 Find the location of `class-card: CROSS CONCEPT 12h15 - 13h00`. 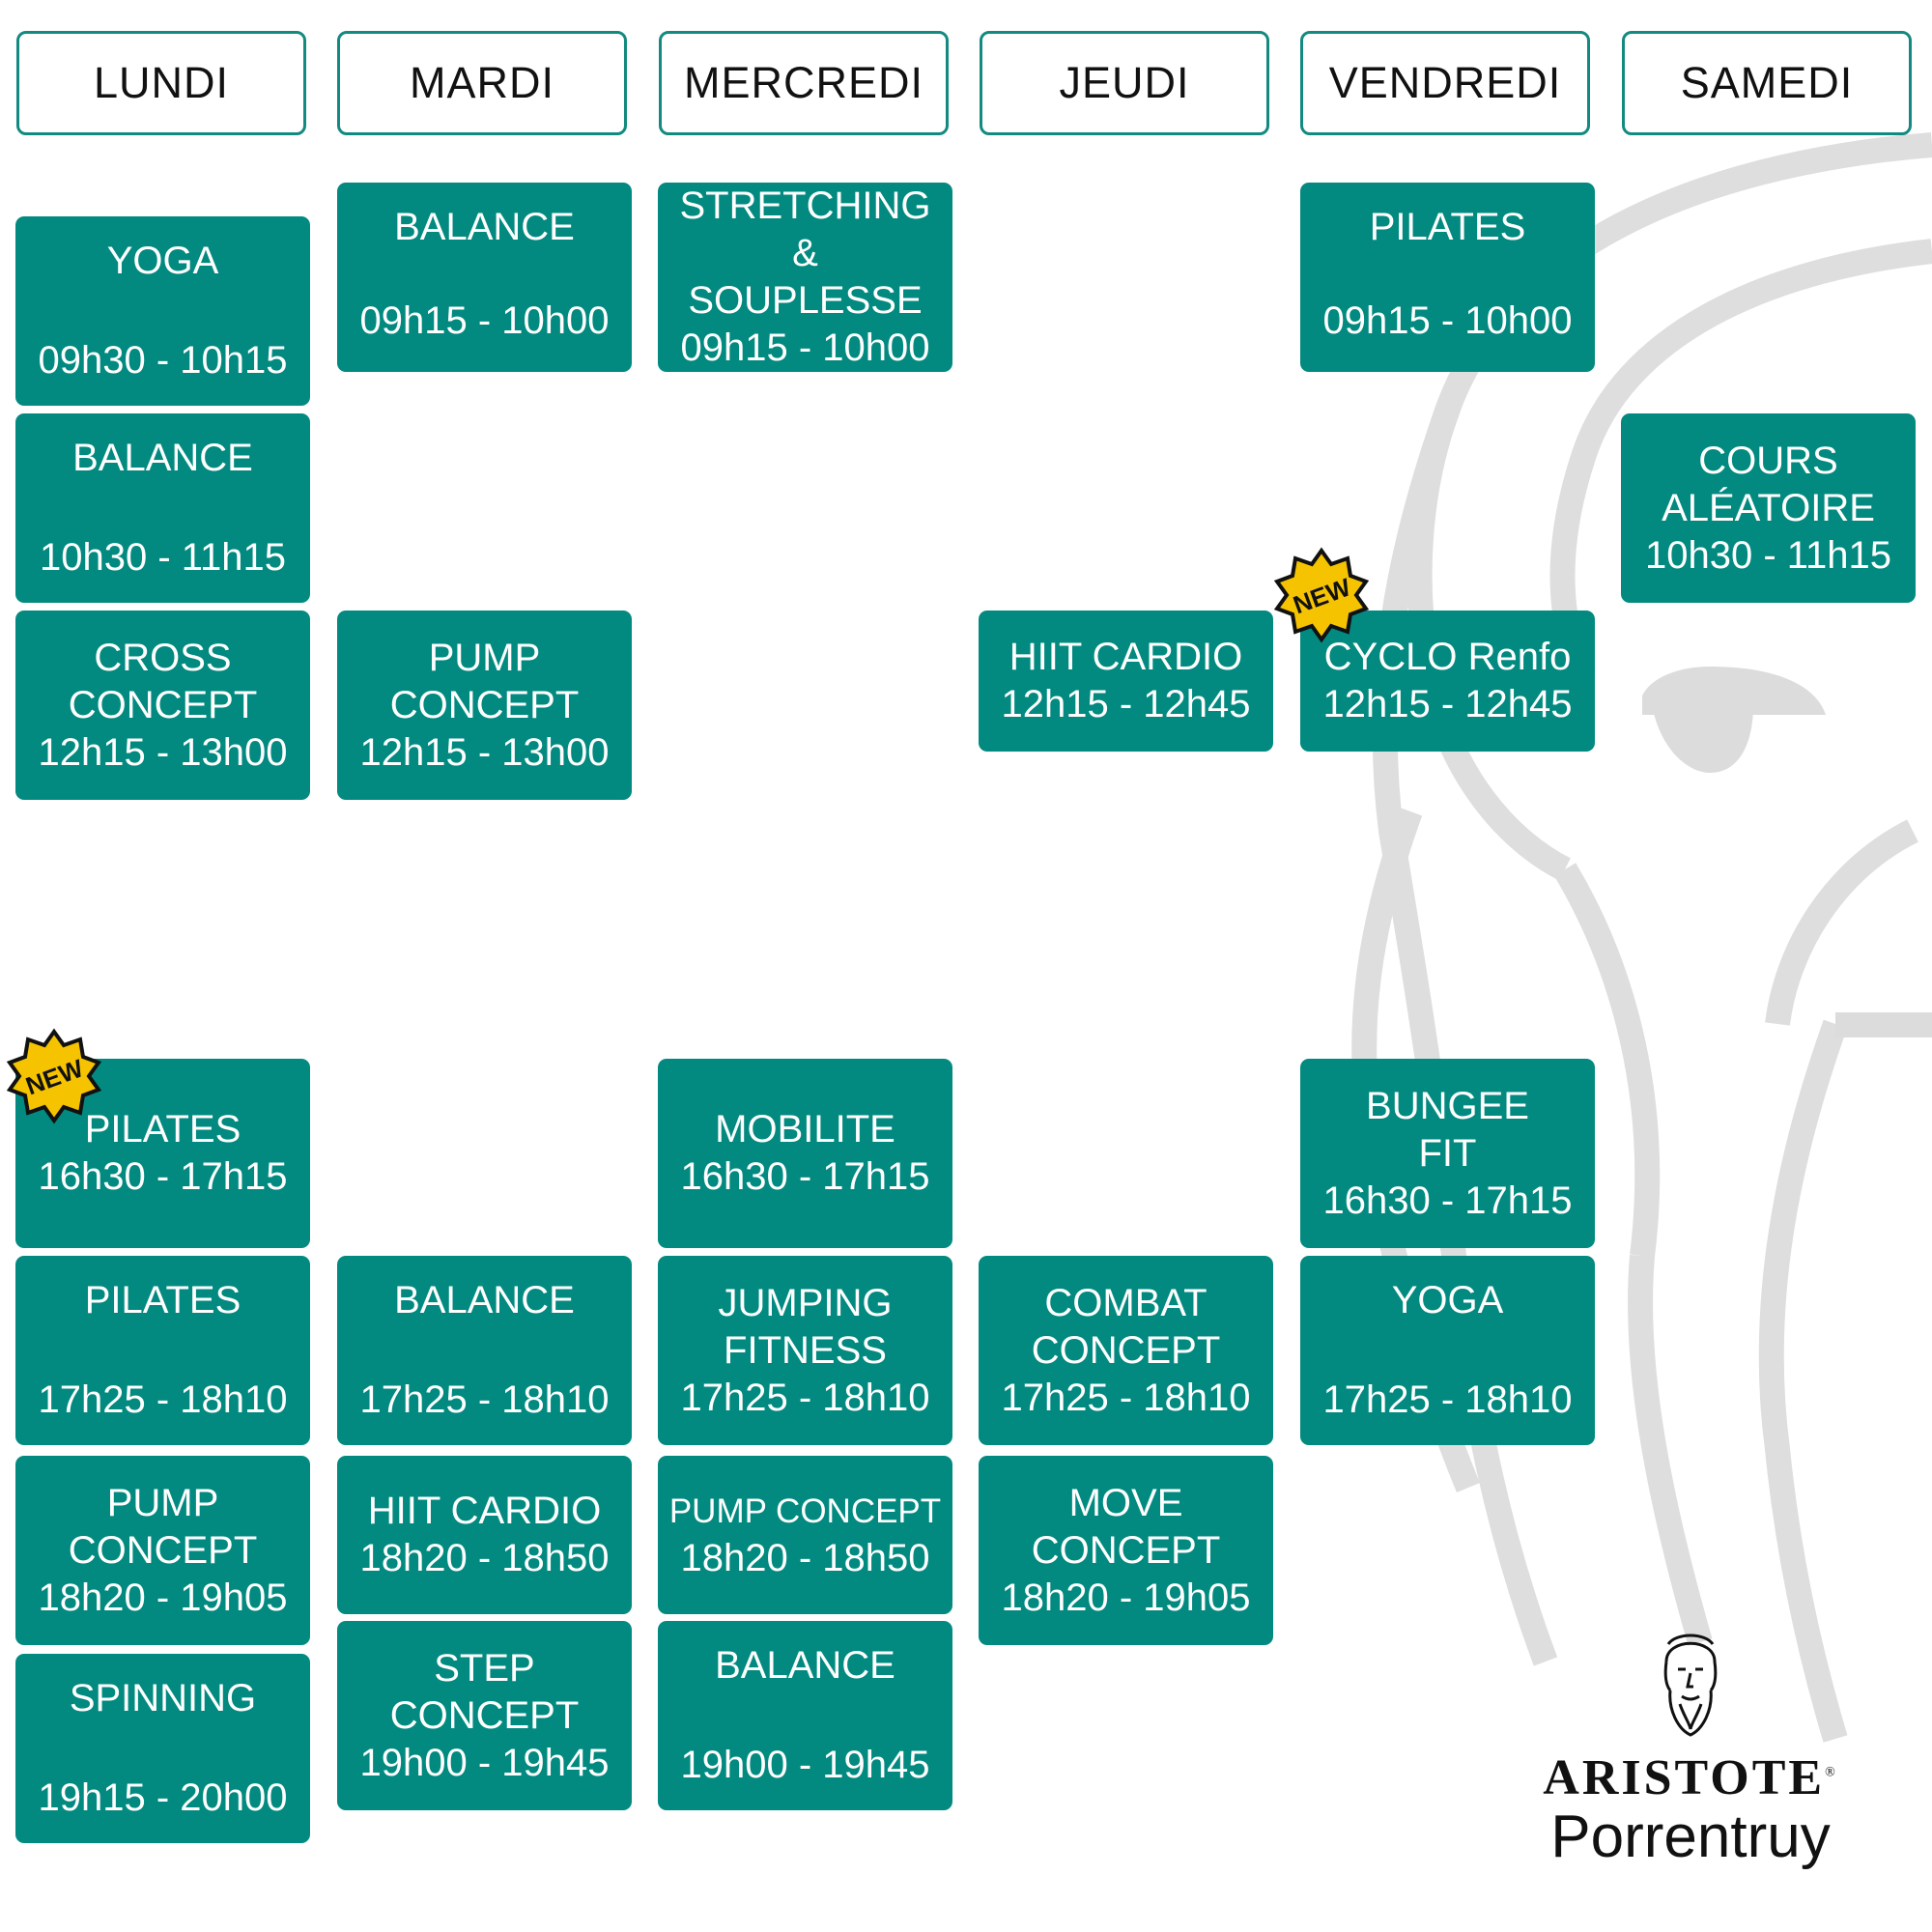

class-card: CROSS CONCEPT 12h15 - 13h00 is located at coordinates (162, 705).